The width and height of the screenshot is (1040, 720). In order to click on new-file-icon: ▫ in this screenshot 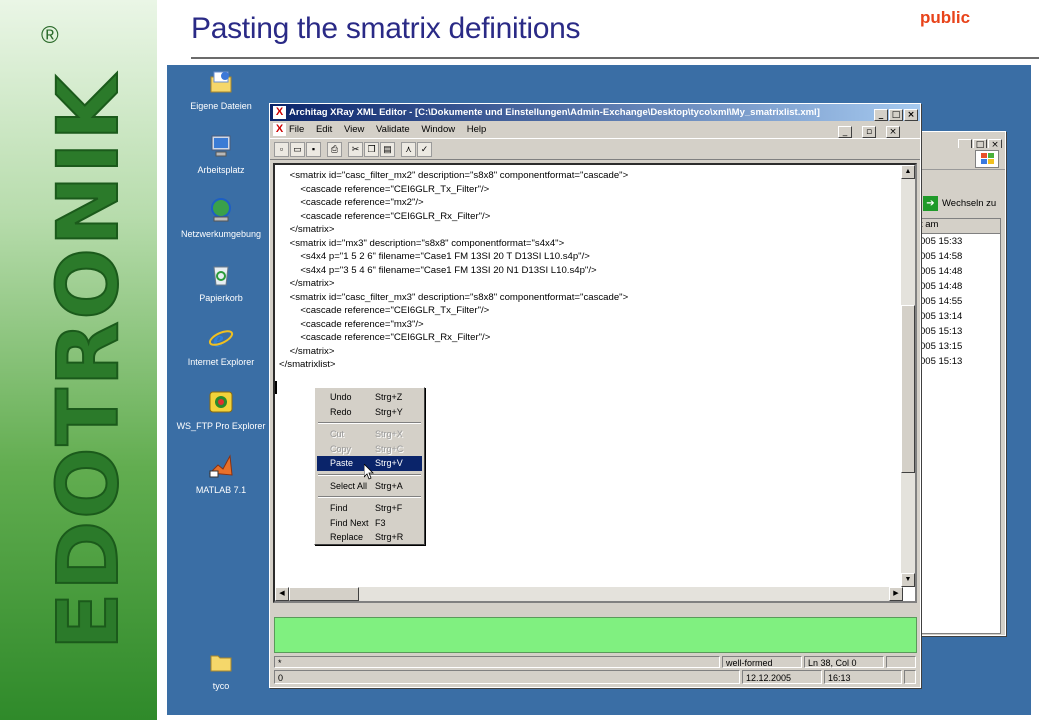, I will do `click(281, 149)`.